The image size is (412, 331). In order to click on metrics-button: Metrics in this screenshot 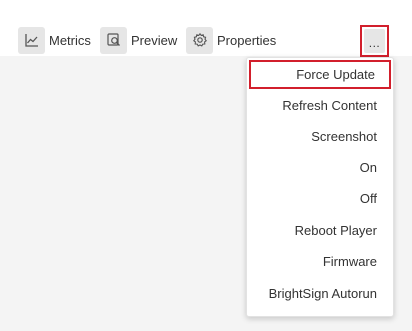, I will do `click(54, 40)`.